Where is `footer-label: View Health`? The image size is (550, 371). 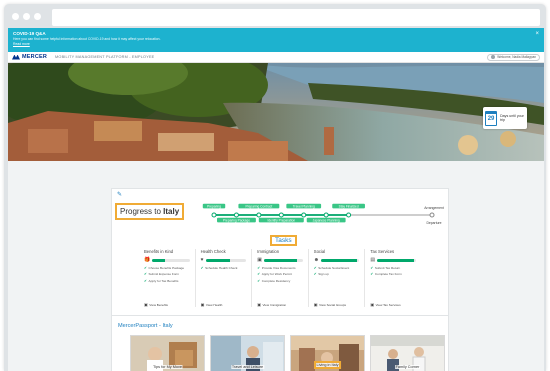 footer-label: View Health is located at coordinates (214, 304).